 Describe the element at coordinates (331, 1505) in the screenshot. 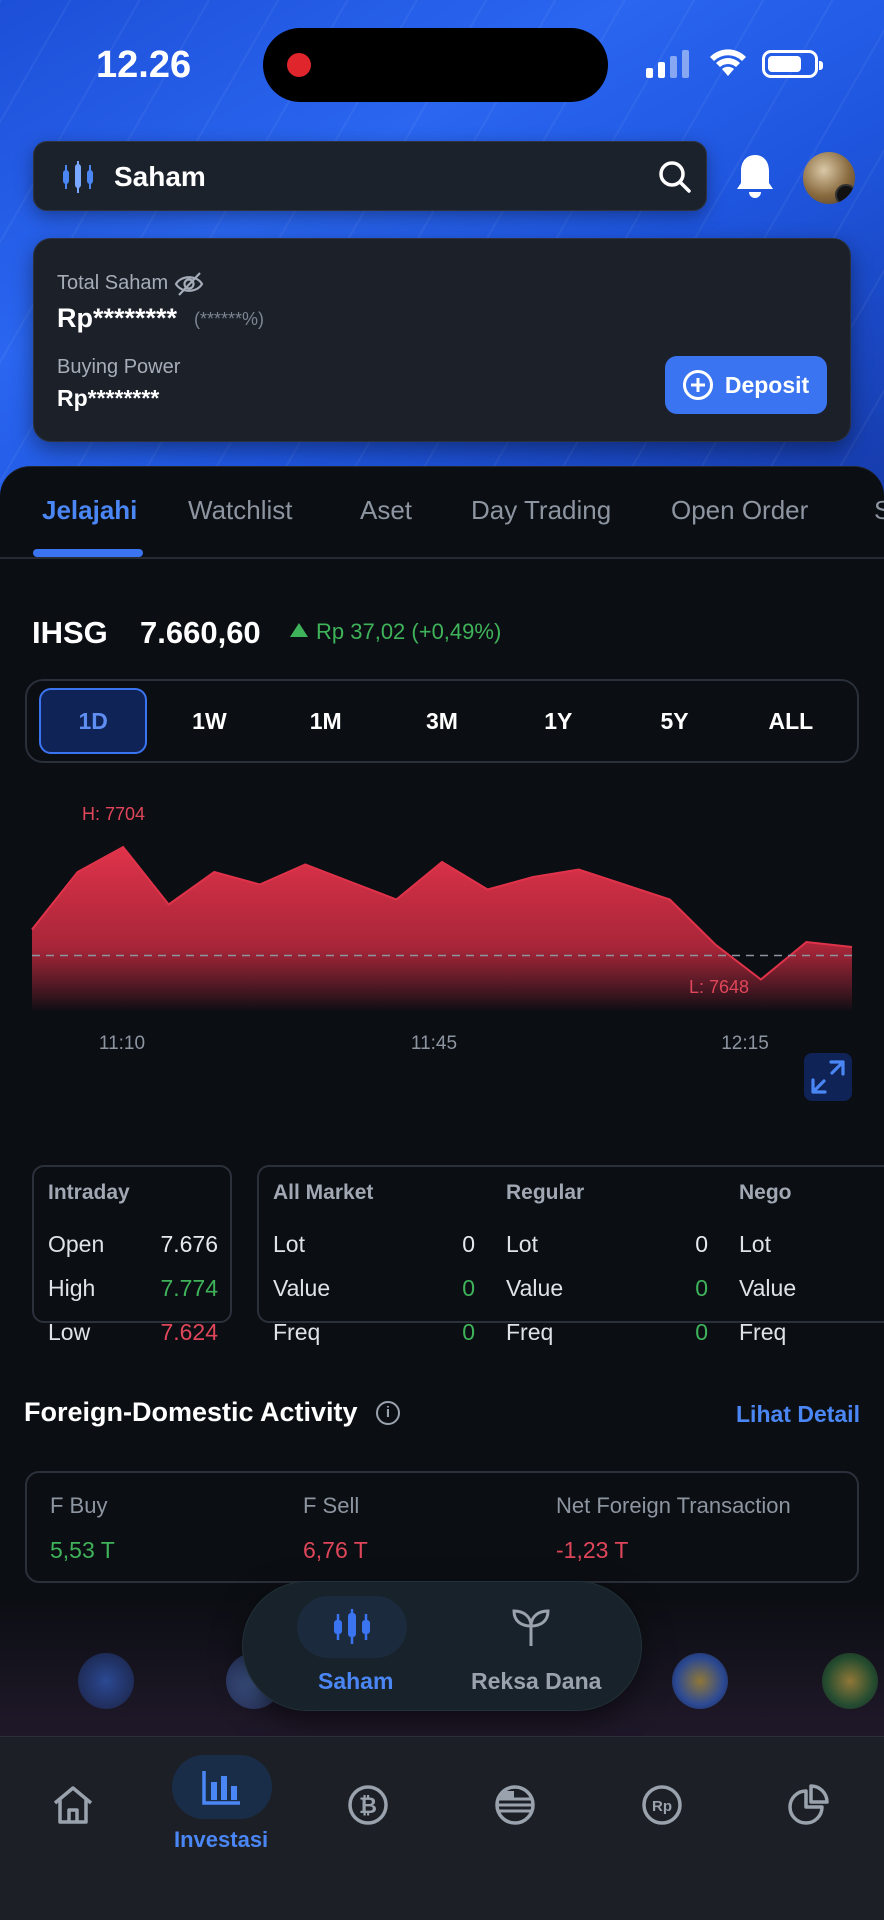

I see `f-sell-label: F Sell` at that location.